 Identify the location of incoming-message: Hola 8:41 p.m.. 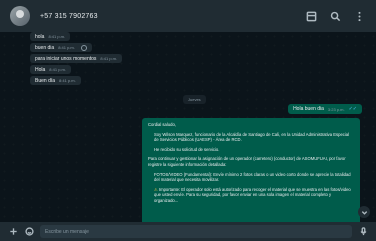
(50, 69).